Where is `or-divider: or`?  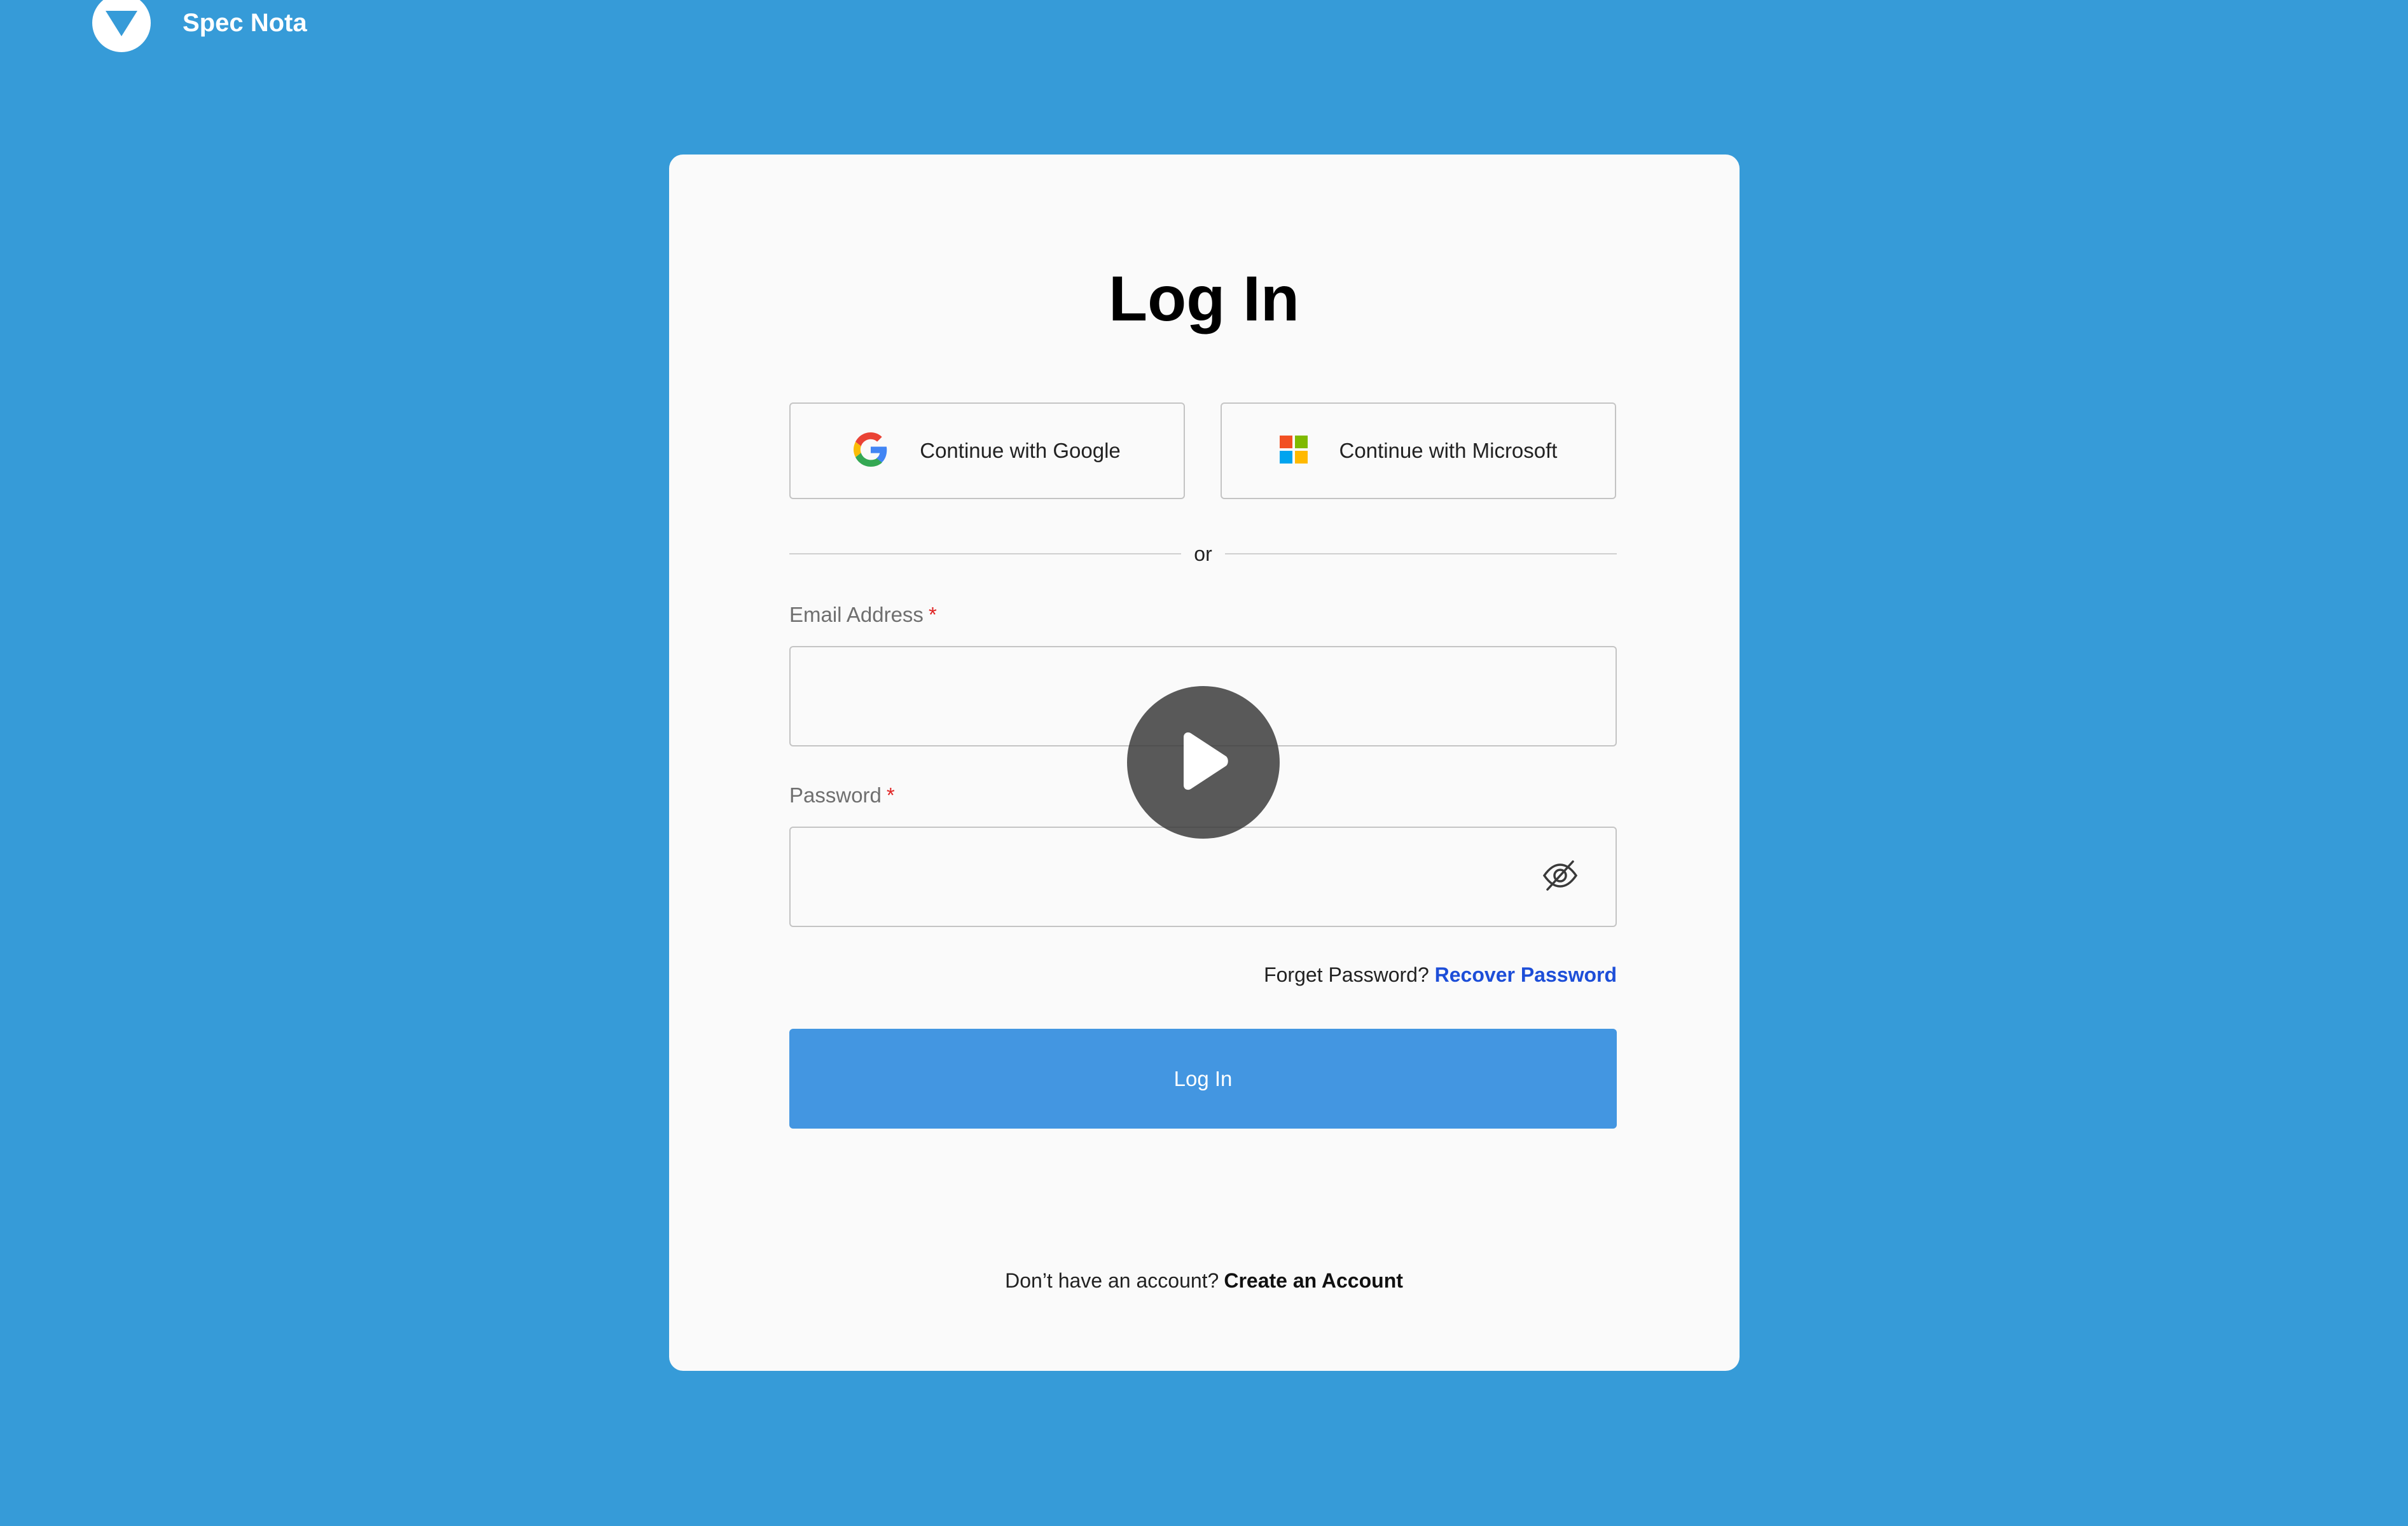 or-divider: or is located at coordinates (1203, 553).